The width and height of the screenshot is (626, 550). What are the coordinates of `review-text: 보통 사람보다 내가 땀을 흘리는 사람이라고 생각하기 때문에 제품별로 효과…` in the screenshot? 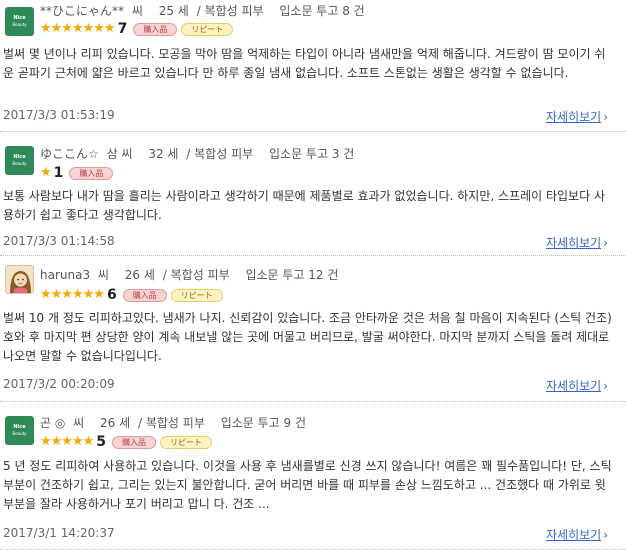 It's located at (304, 205).